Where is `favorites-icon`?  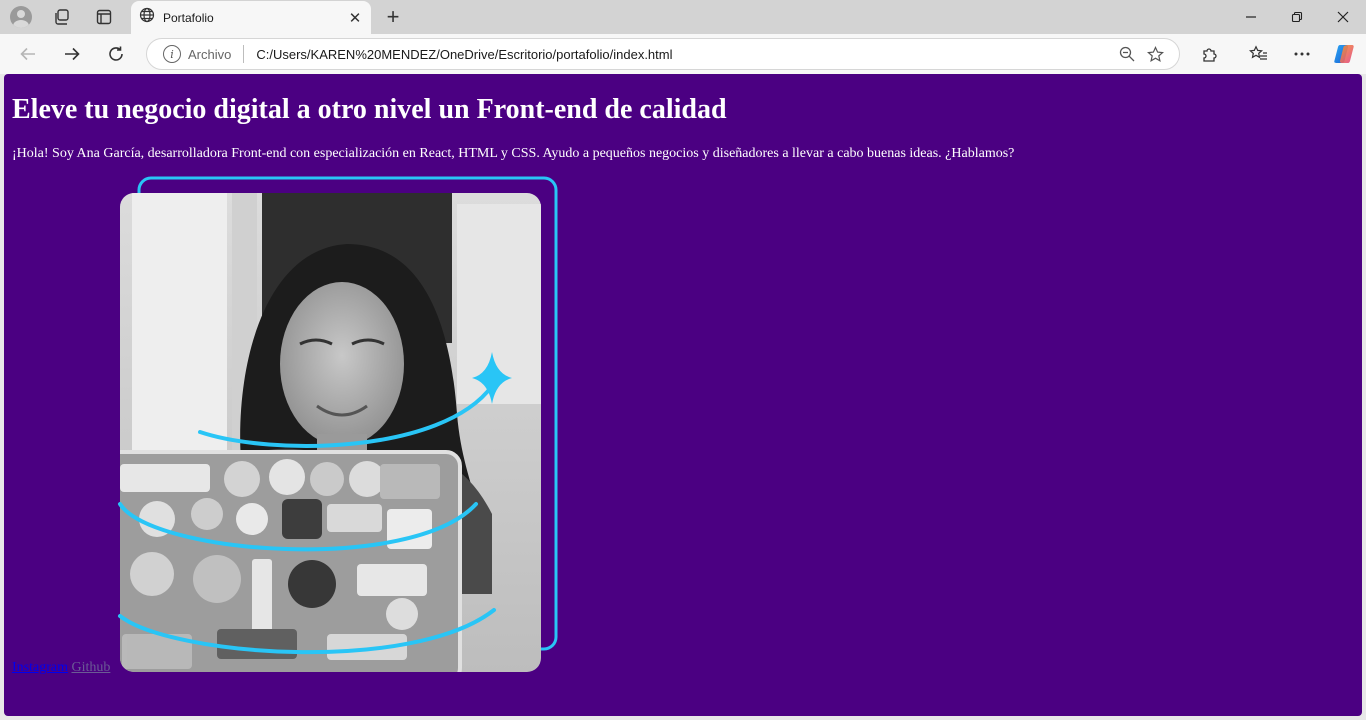
favorites-icon is located at coordinates (1258, 54).